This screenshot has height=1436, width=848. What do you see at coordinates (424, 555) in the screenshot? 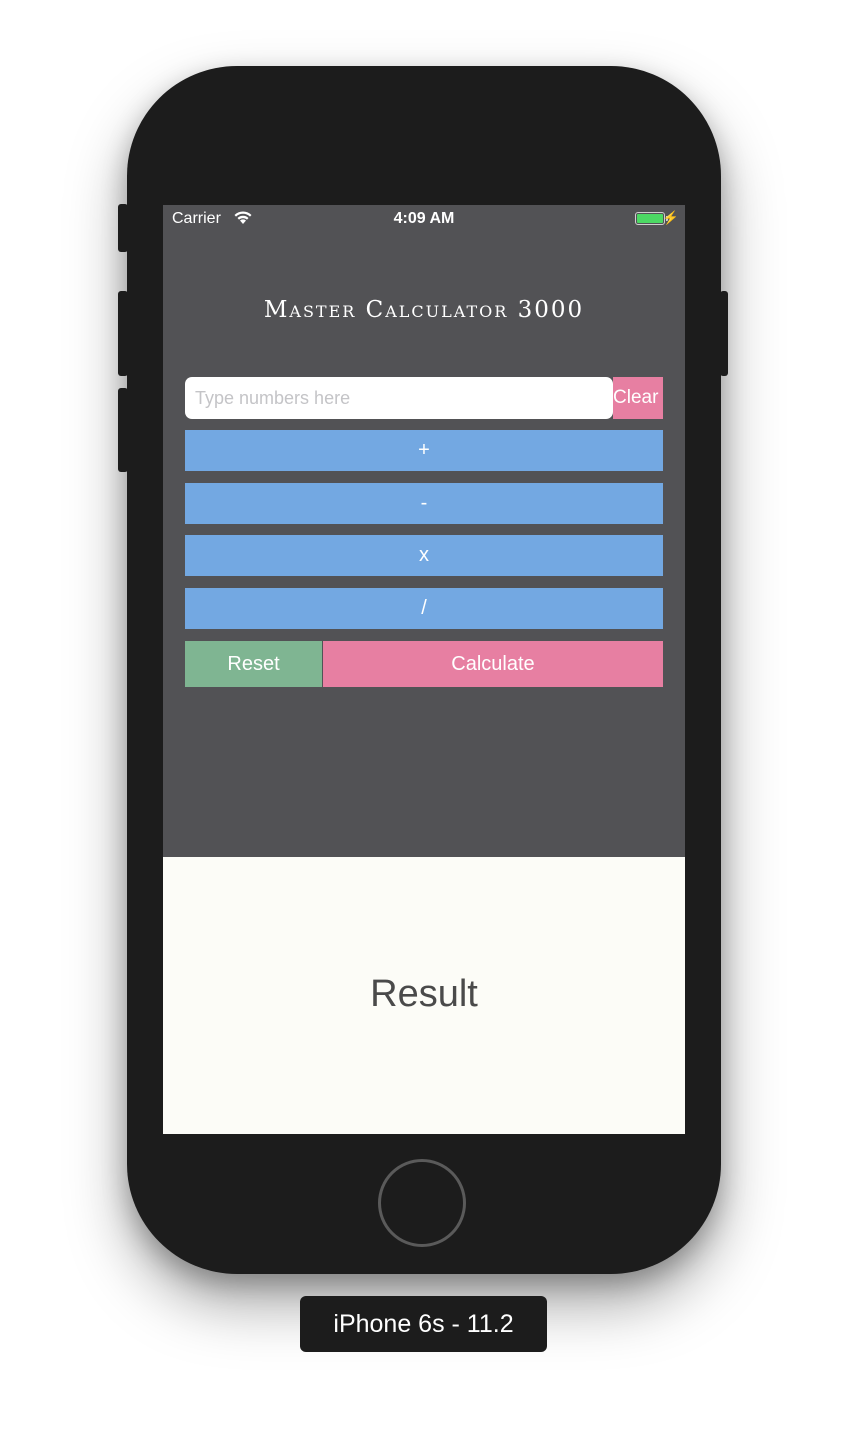
I see `multiply-button: x` at bounding box center [424, 555].